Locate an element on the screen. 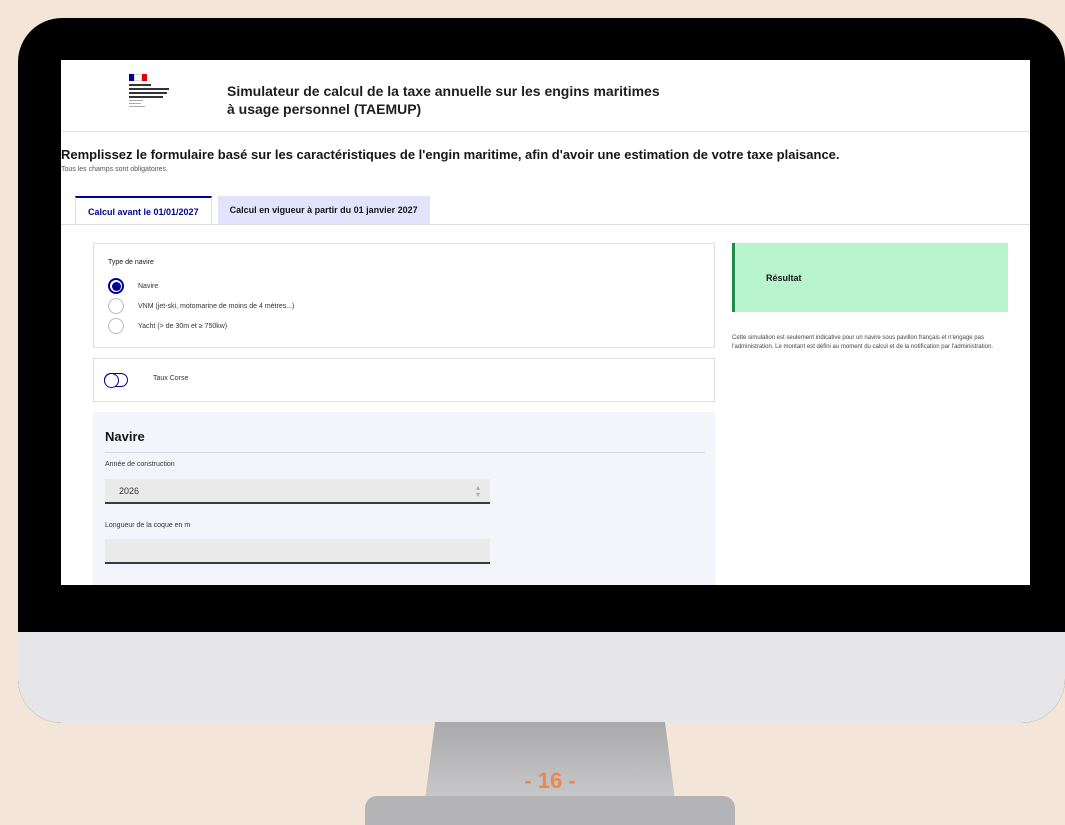 The image size is (1065, 825). year-value: 2026 is located at coordinates (129, 491).